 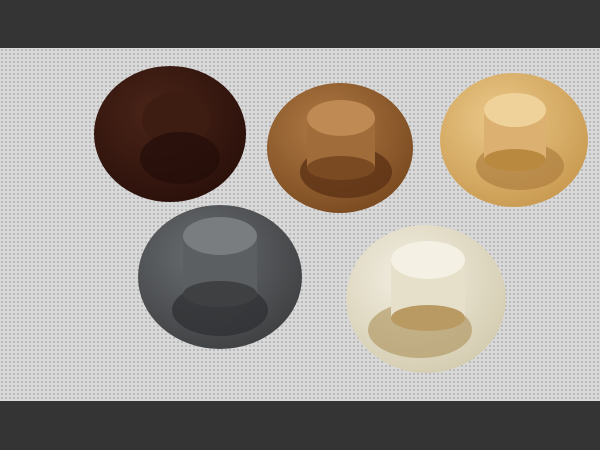 I want to click on beige-cap, so click(x=426, y=299).